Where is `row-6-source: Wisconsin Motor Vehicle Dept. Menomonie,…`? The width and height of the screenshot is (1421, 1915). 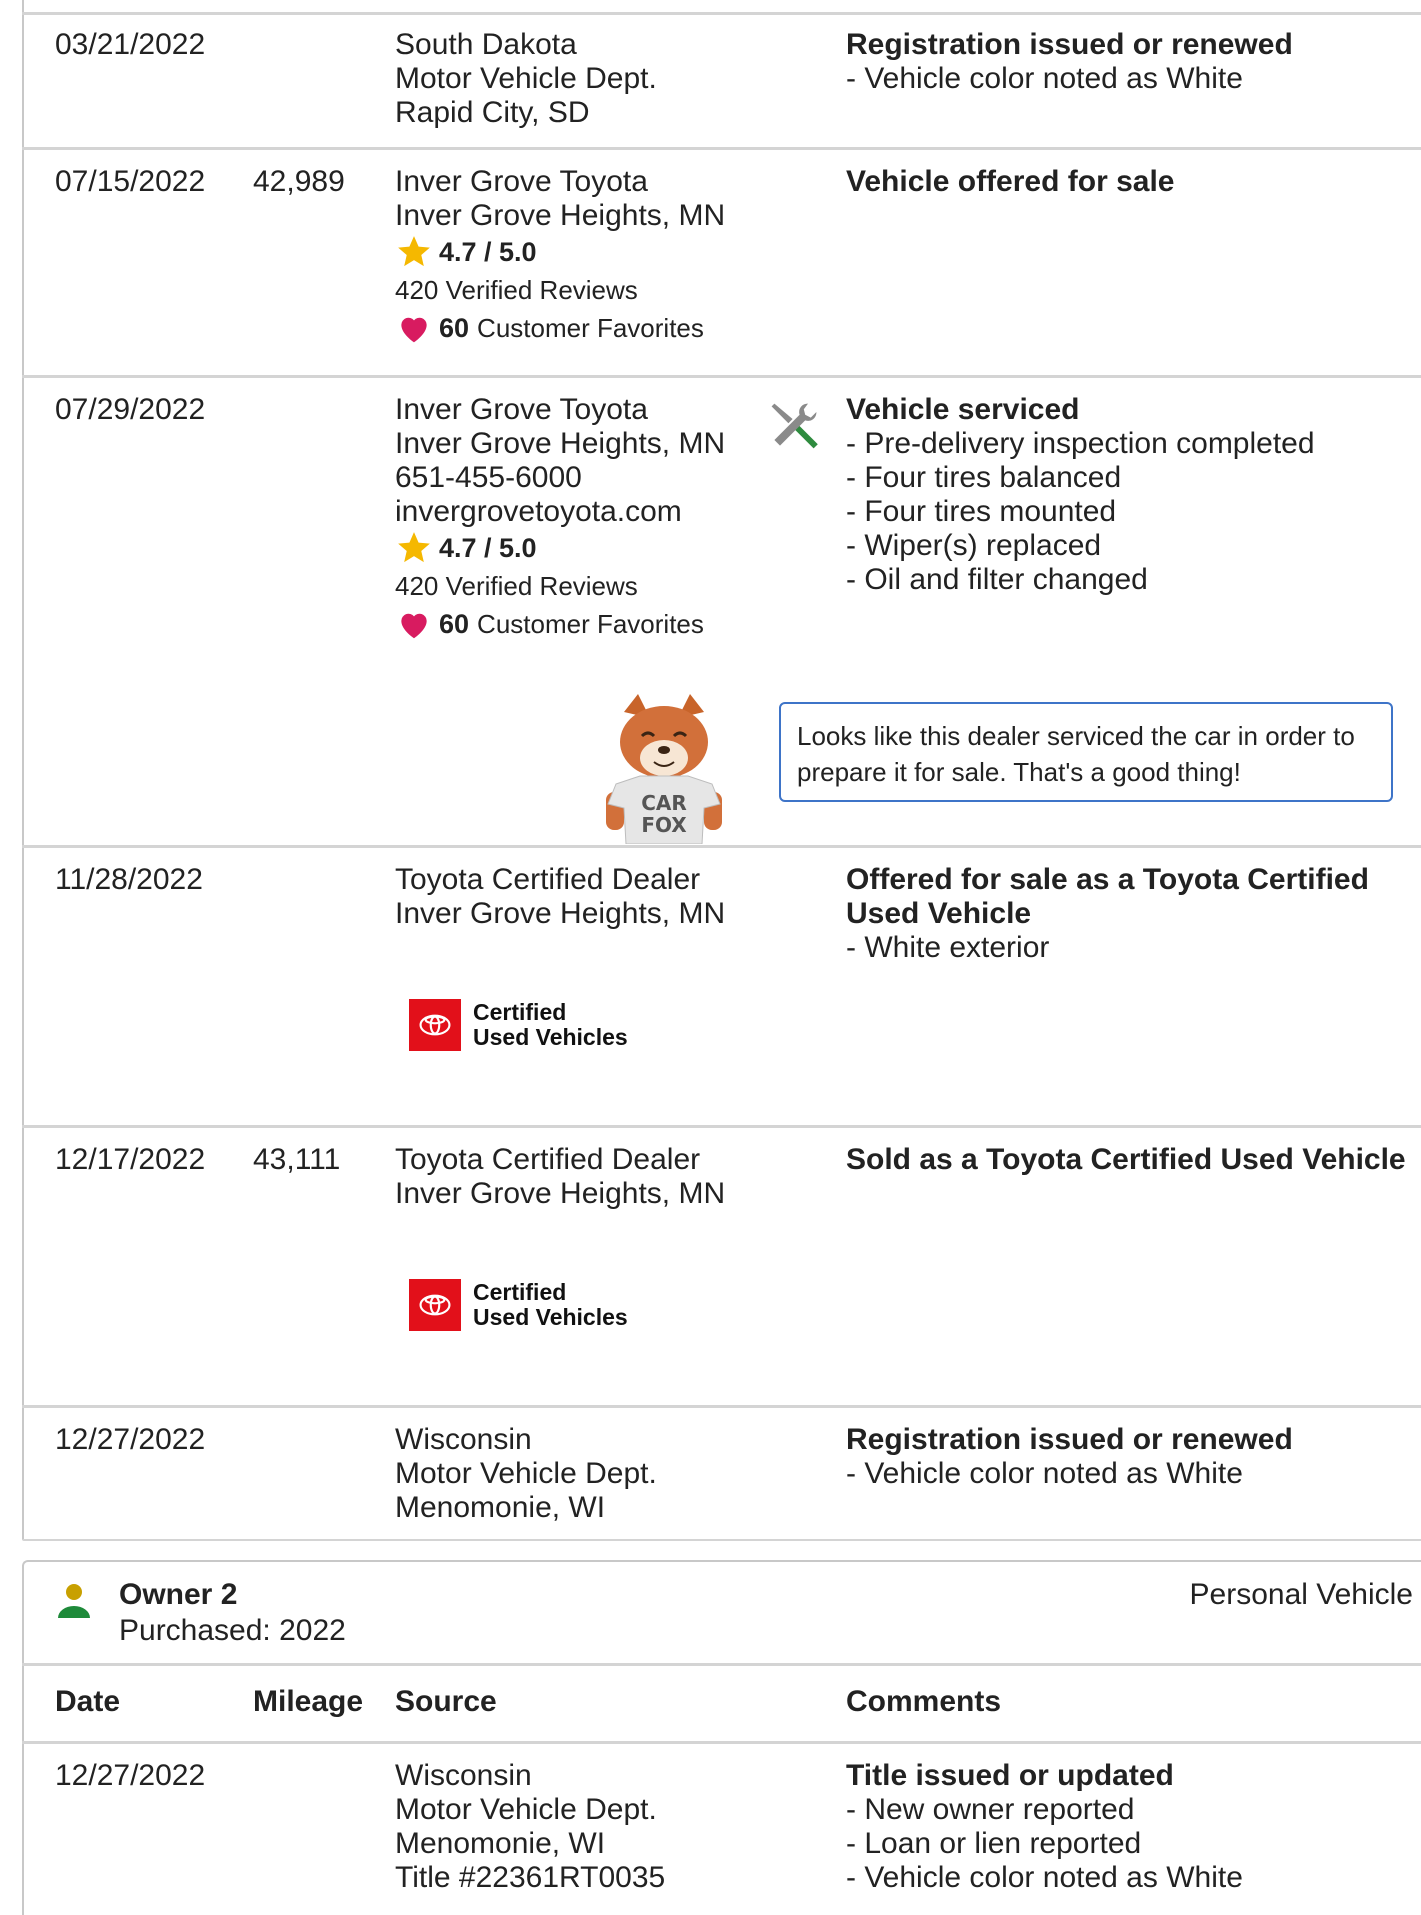 row-6-source: Wisconsin Motor Vehicle Dept. Menomonie,… is located at coordinates (526, 1474).